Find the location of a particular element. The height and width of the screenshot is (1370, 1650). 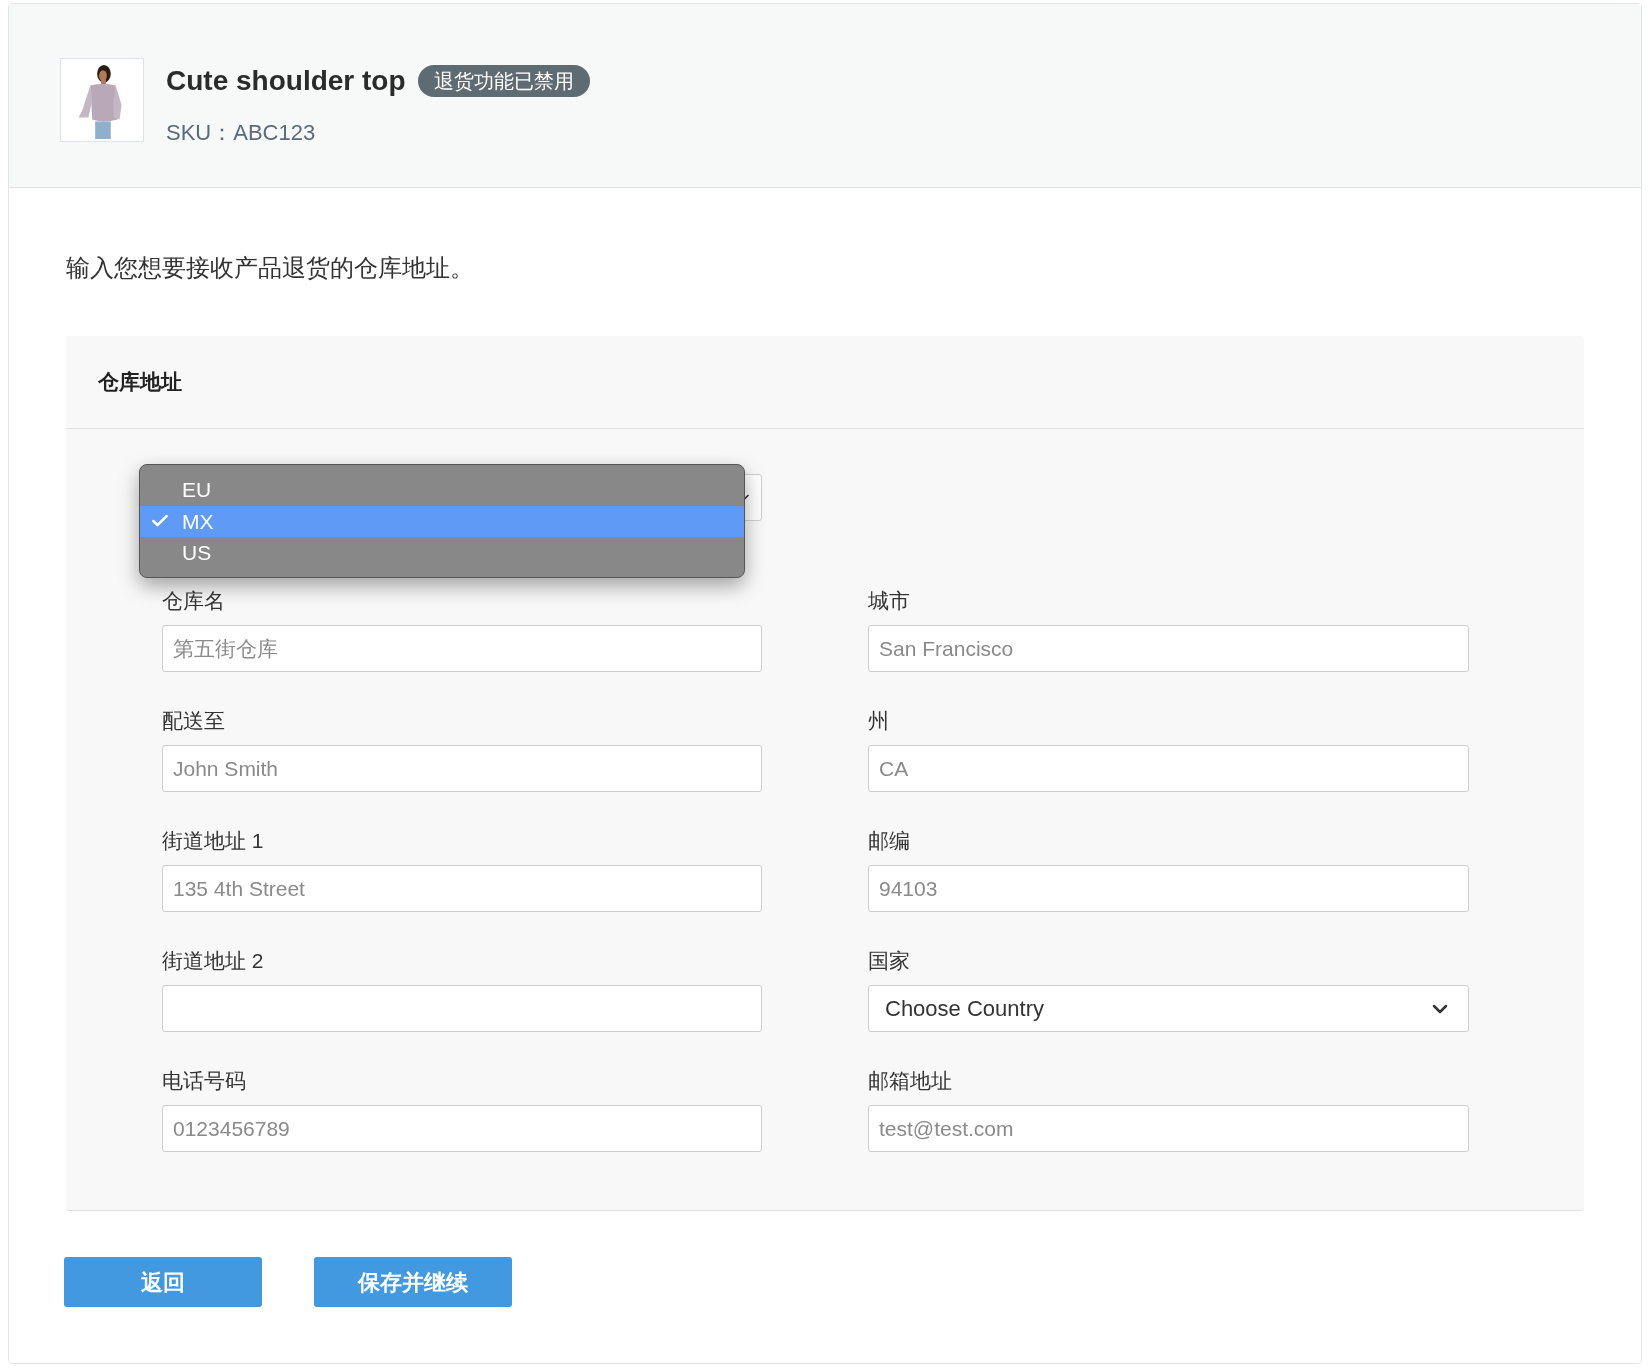

text-field is located at coordinates (462, 1008).